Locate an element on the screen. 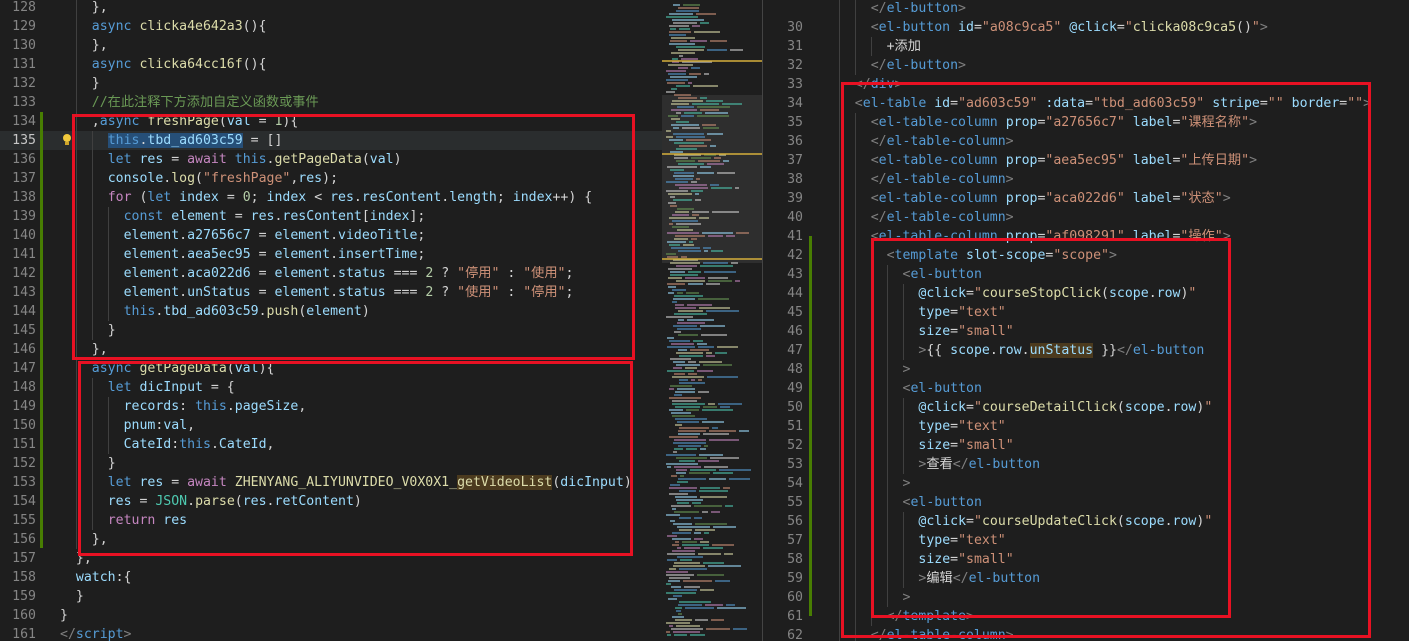 The image size is (1409, 641). code-token: el-button is located at coordinates (918, 27).